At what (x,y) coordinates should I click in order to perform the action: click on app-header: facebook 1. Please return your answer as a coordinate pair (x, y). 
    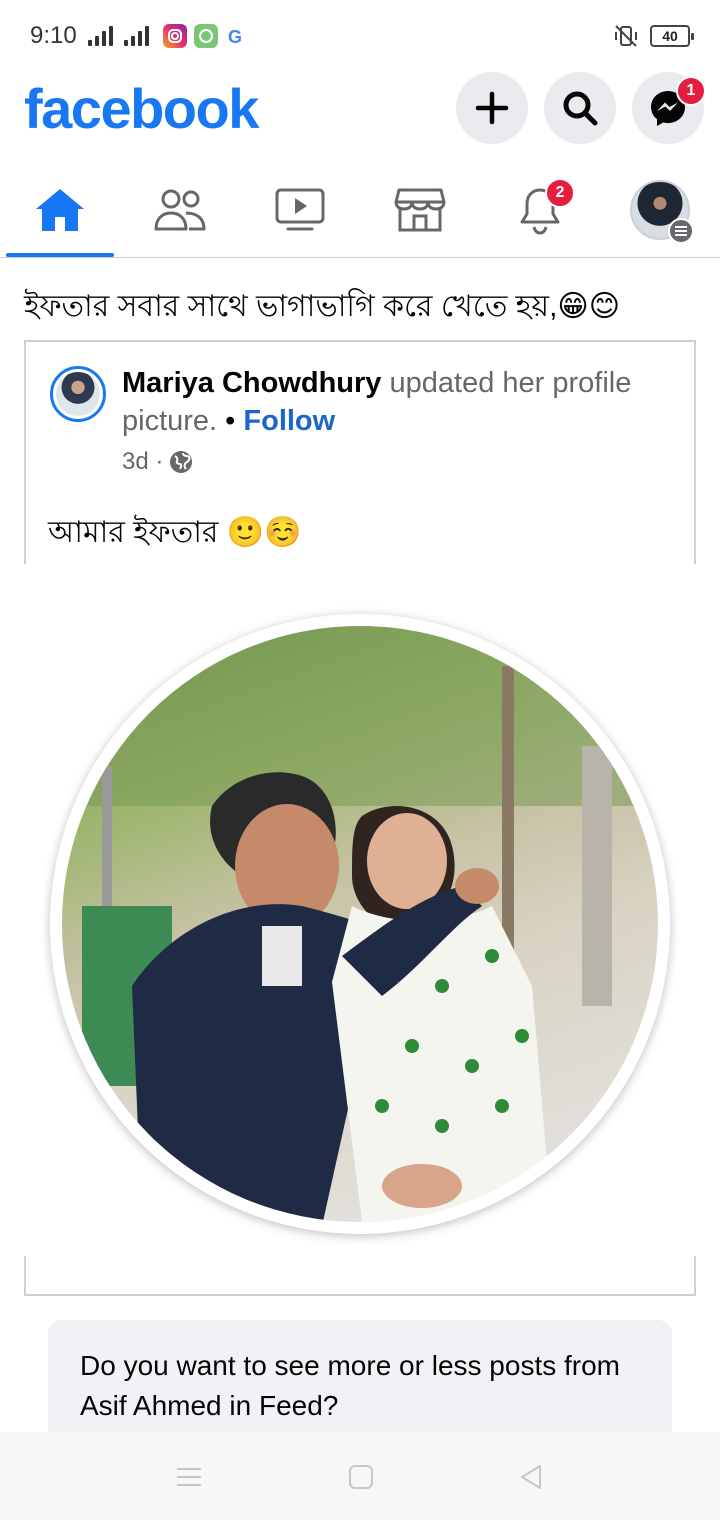
    Looking at the image, I should click on (360, 117).